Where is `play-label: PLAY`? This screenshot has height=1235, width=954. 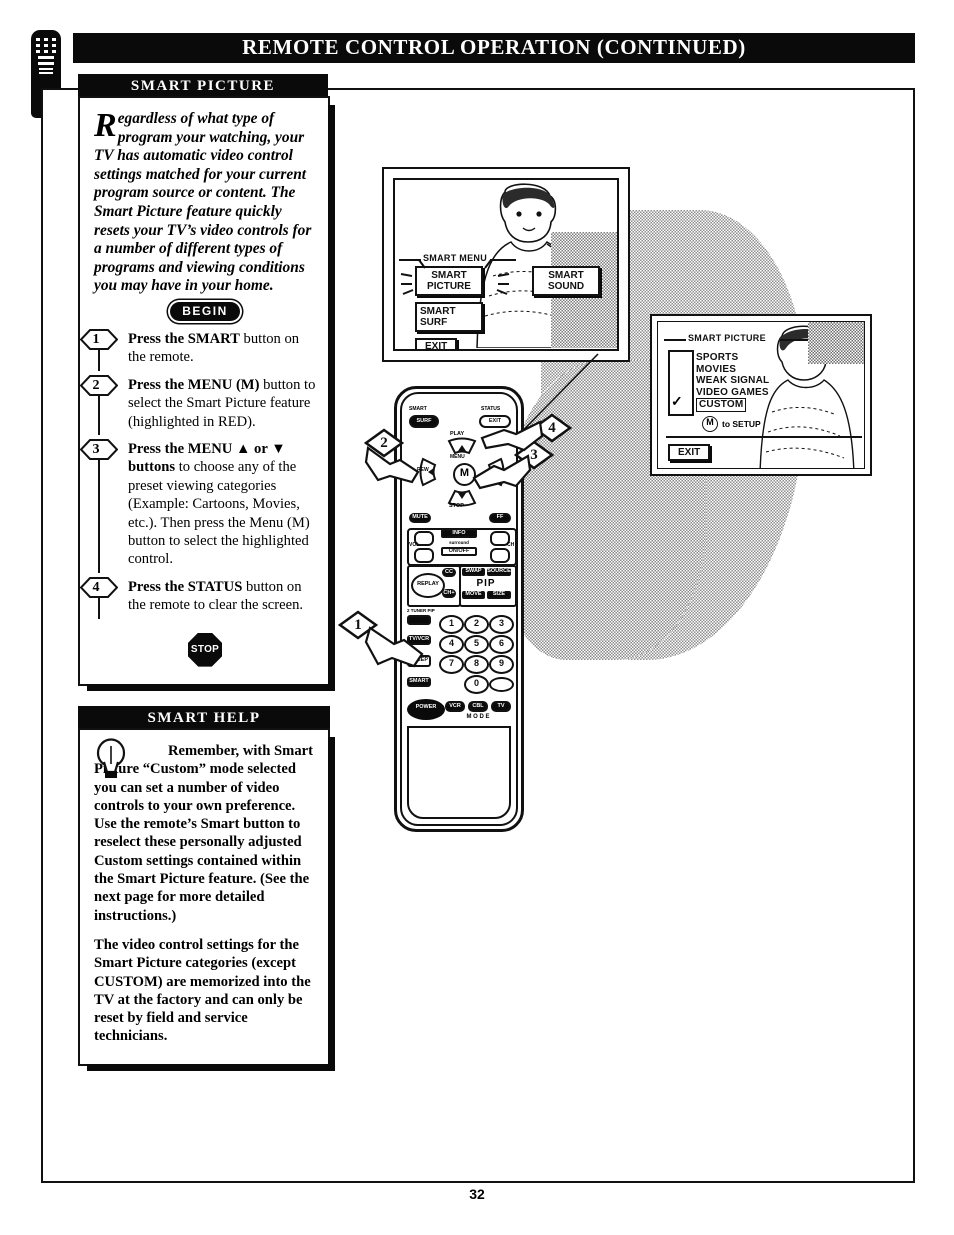 play-label: PLAY is located at coordinates (457, 434).